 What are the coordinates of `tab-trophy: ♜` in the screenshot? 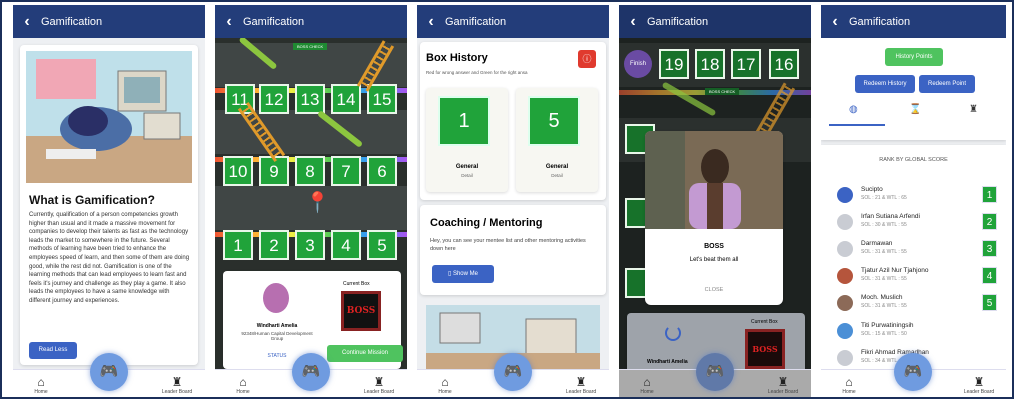 It's located at (973, 109).